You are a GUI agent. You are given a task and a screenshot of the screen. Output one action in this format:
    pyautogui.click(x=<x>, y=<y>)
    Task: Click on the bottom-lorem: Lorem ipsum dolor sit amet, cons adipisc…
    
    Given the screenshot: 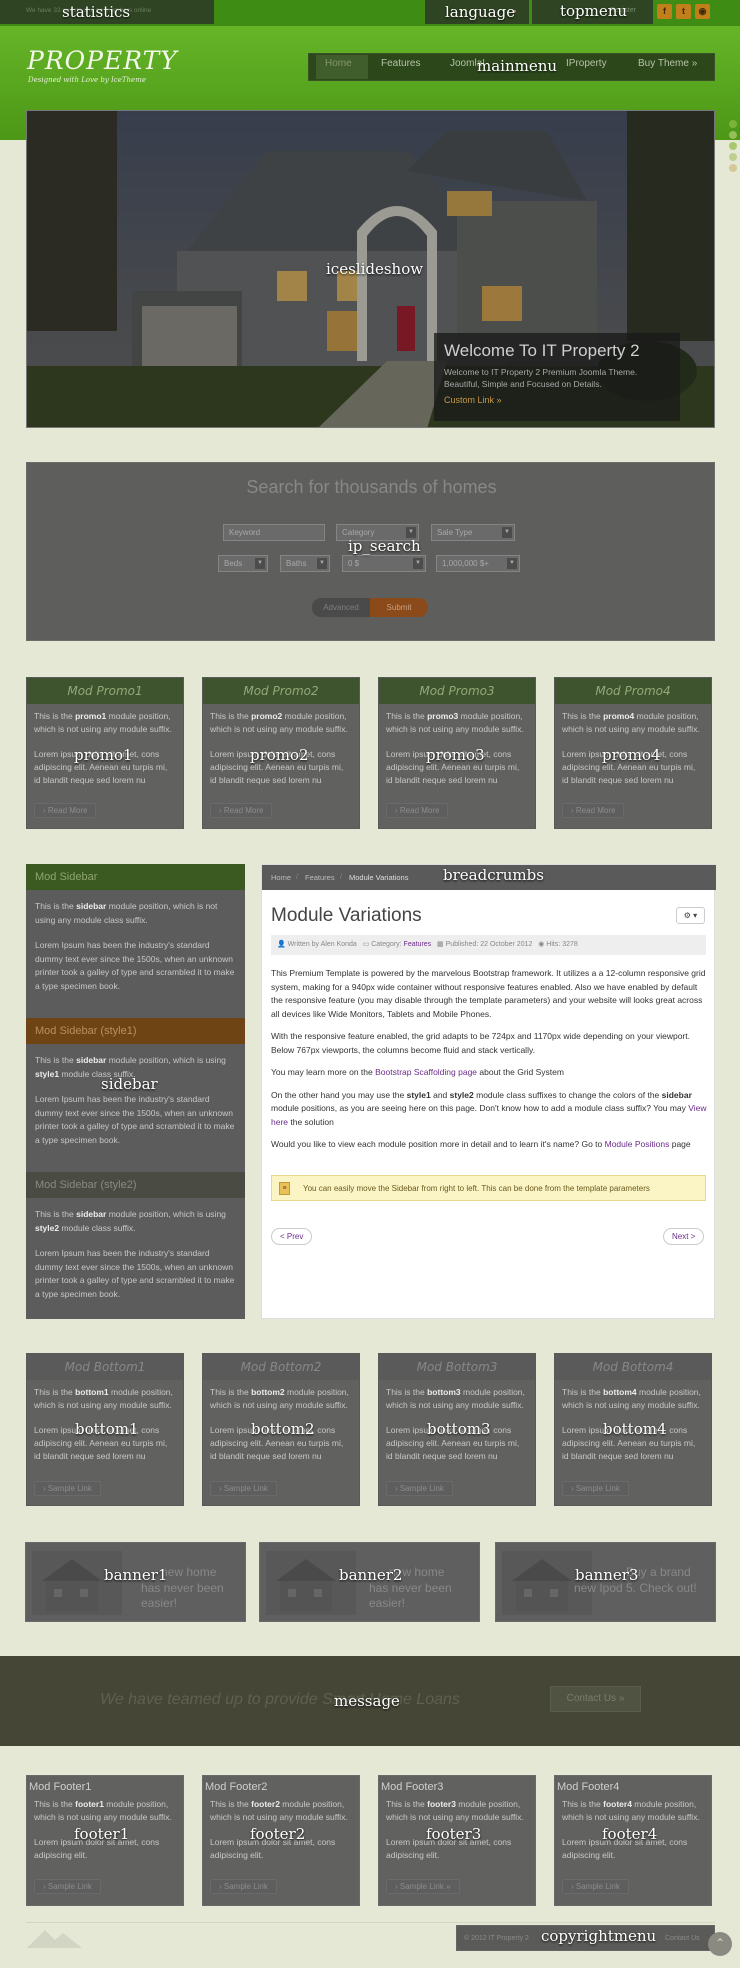 What is the action you would take?
    pyautogui.click(x=453, y=1443)
    